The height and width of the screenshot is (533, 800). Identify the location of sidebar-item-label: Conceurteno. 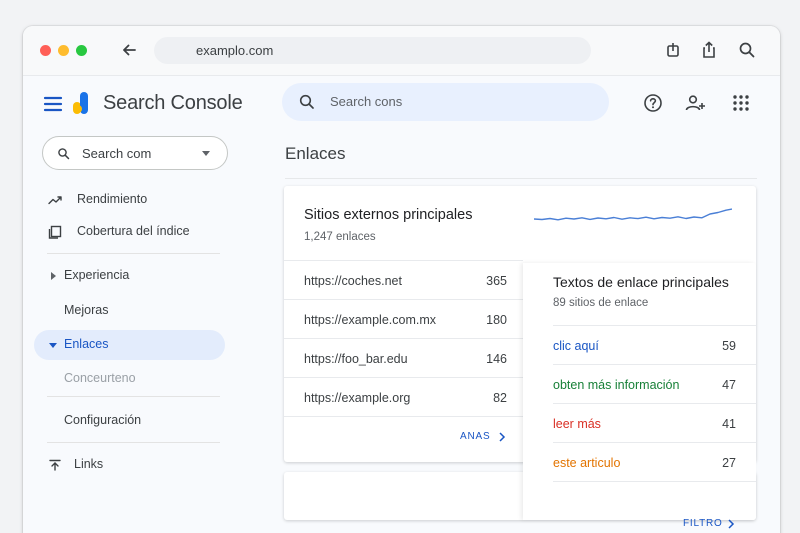
(100, 378).